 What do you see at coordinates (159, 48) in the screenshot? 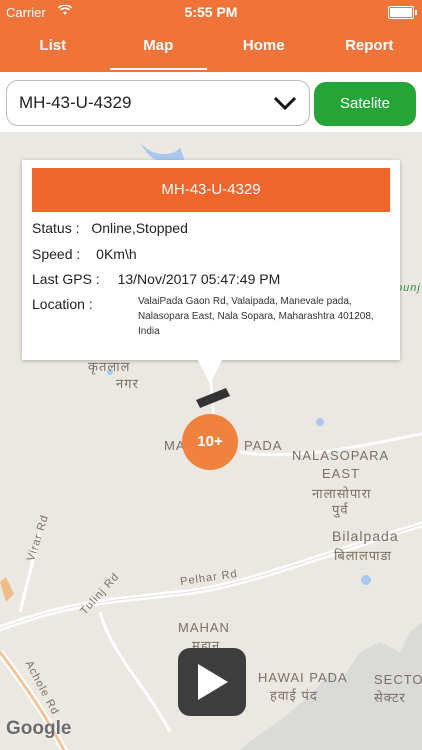
I see `tab-map: Map` at bounding box center [159, 48].